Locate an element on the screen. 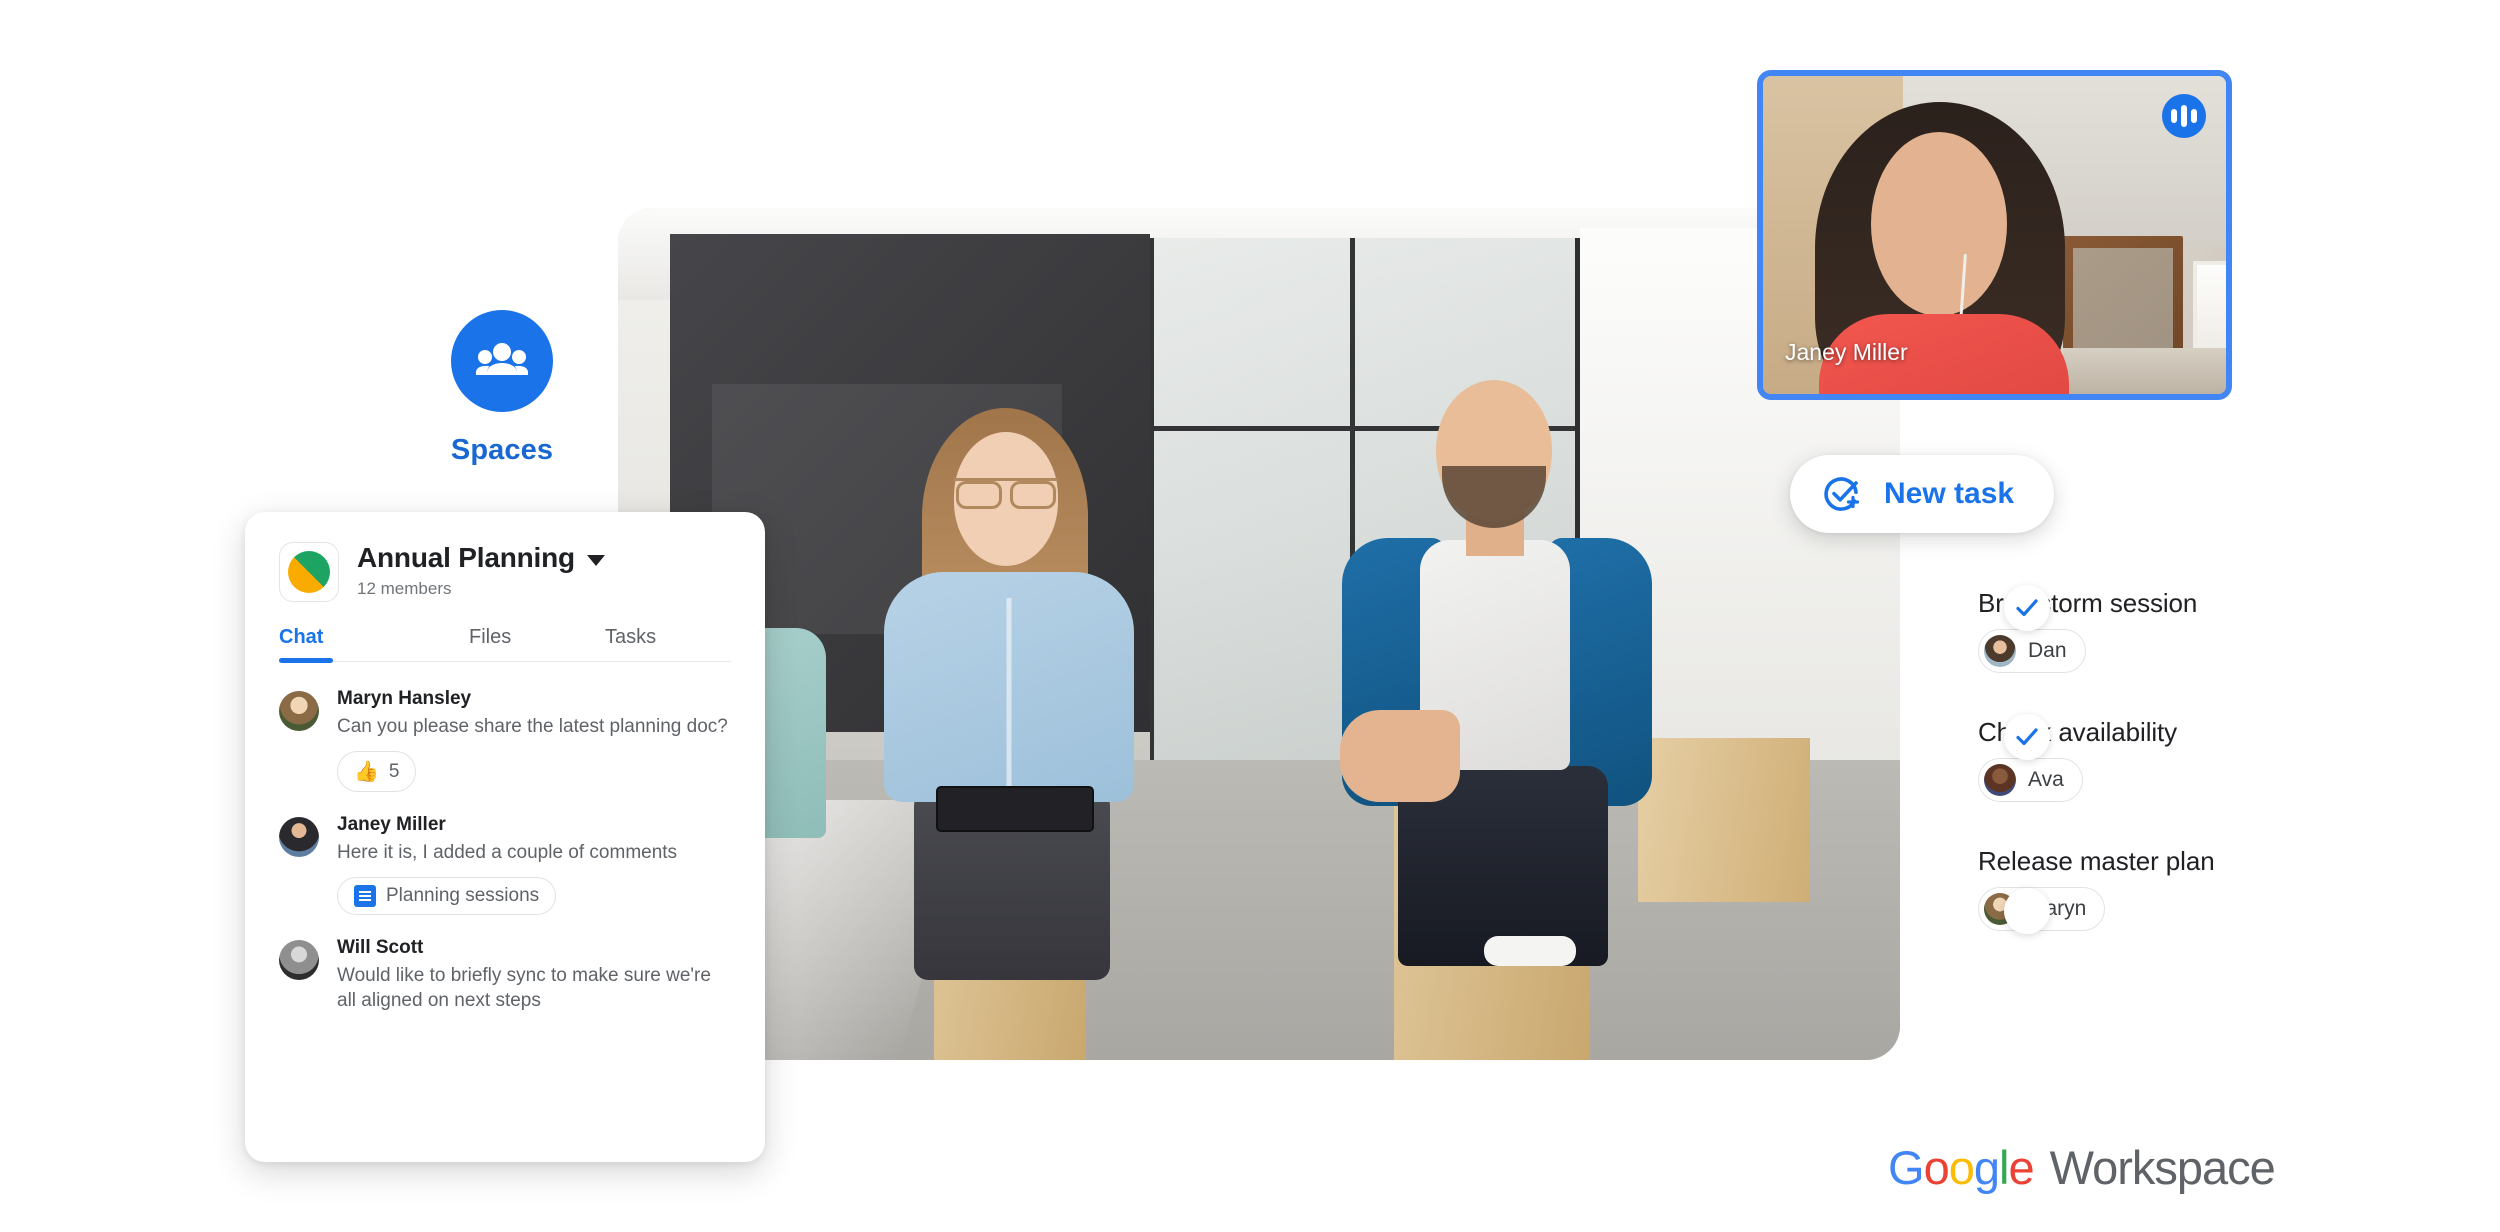 This screenshot has width=2500, height=1232. task-item: Release master plan Maryn is located at coordinates (2188, 824).